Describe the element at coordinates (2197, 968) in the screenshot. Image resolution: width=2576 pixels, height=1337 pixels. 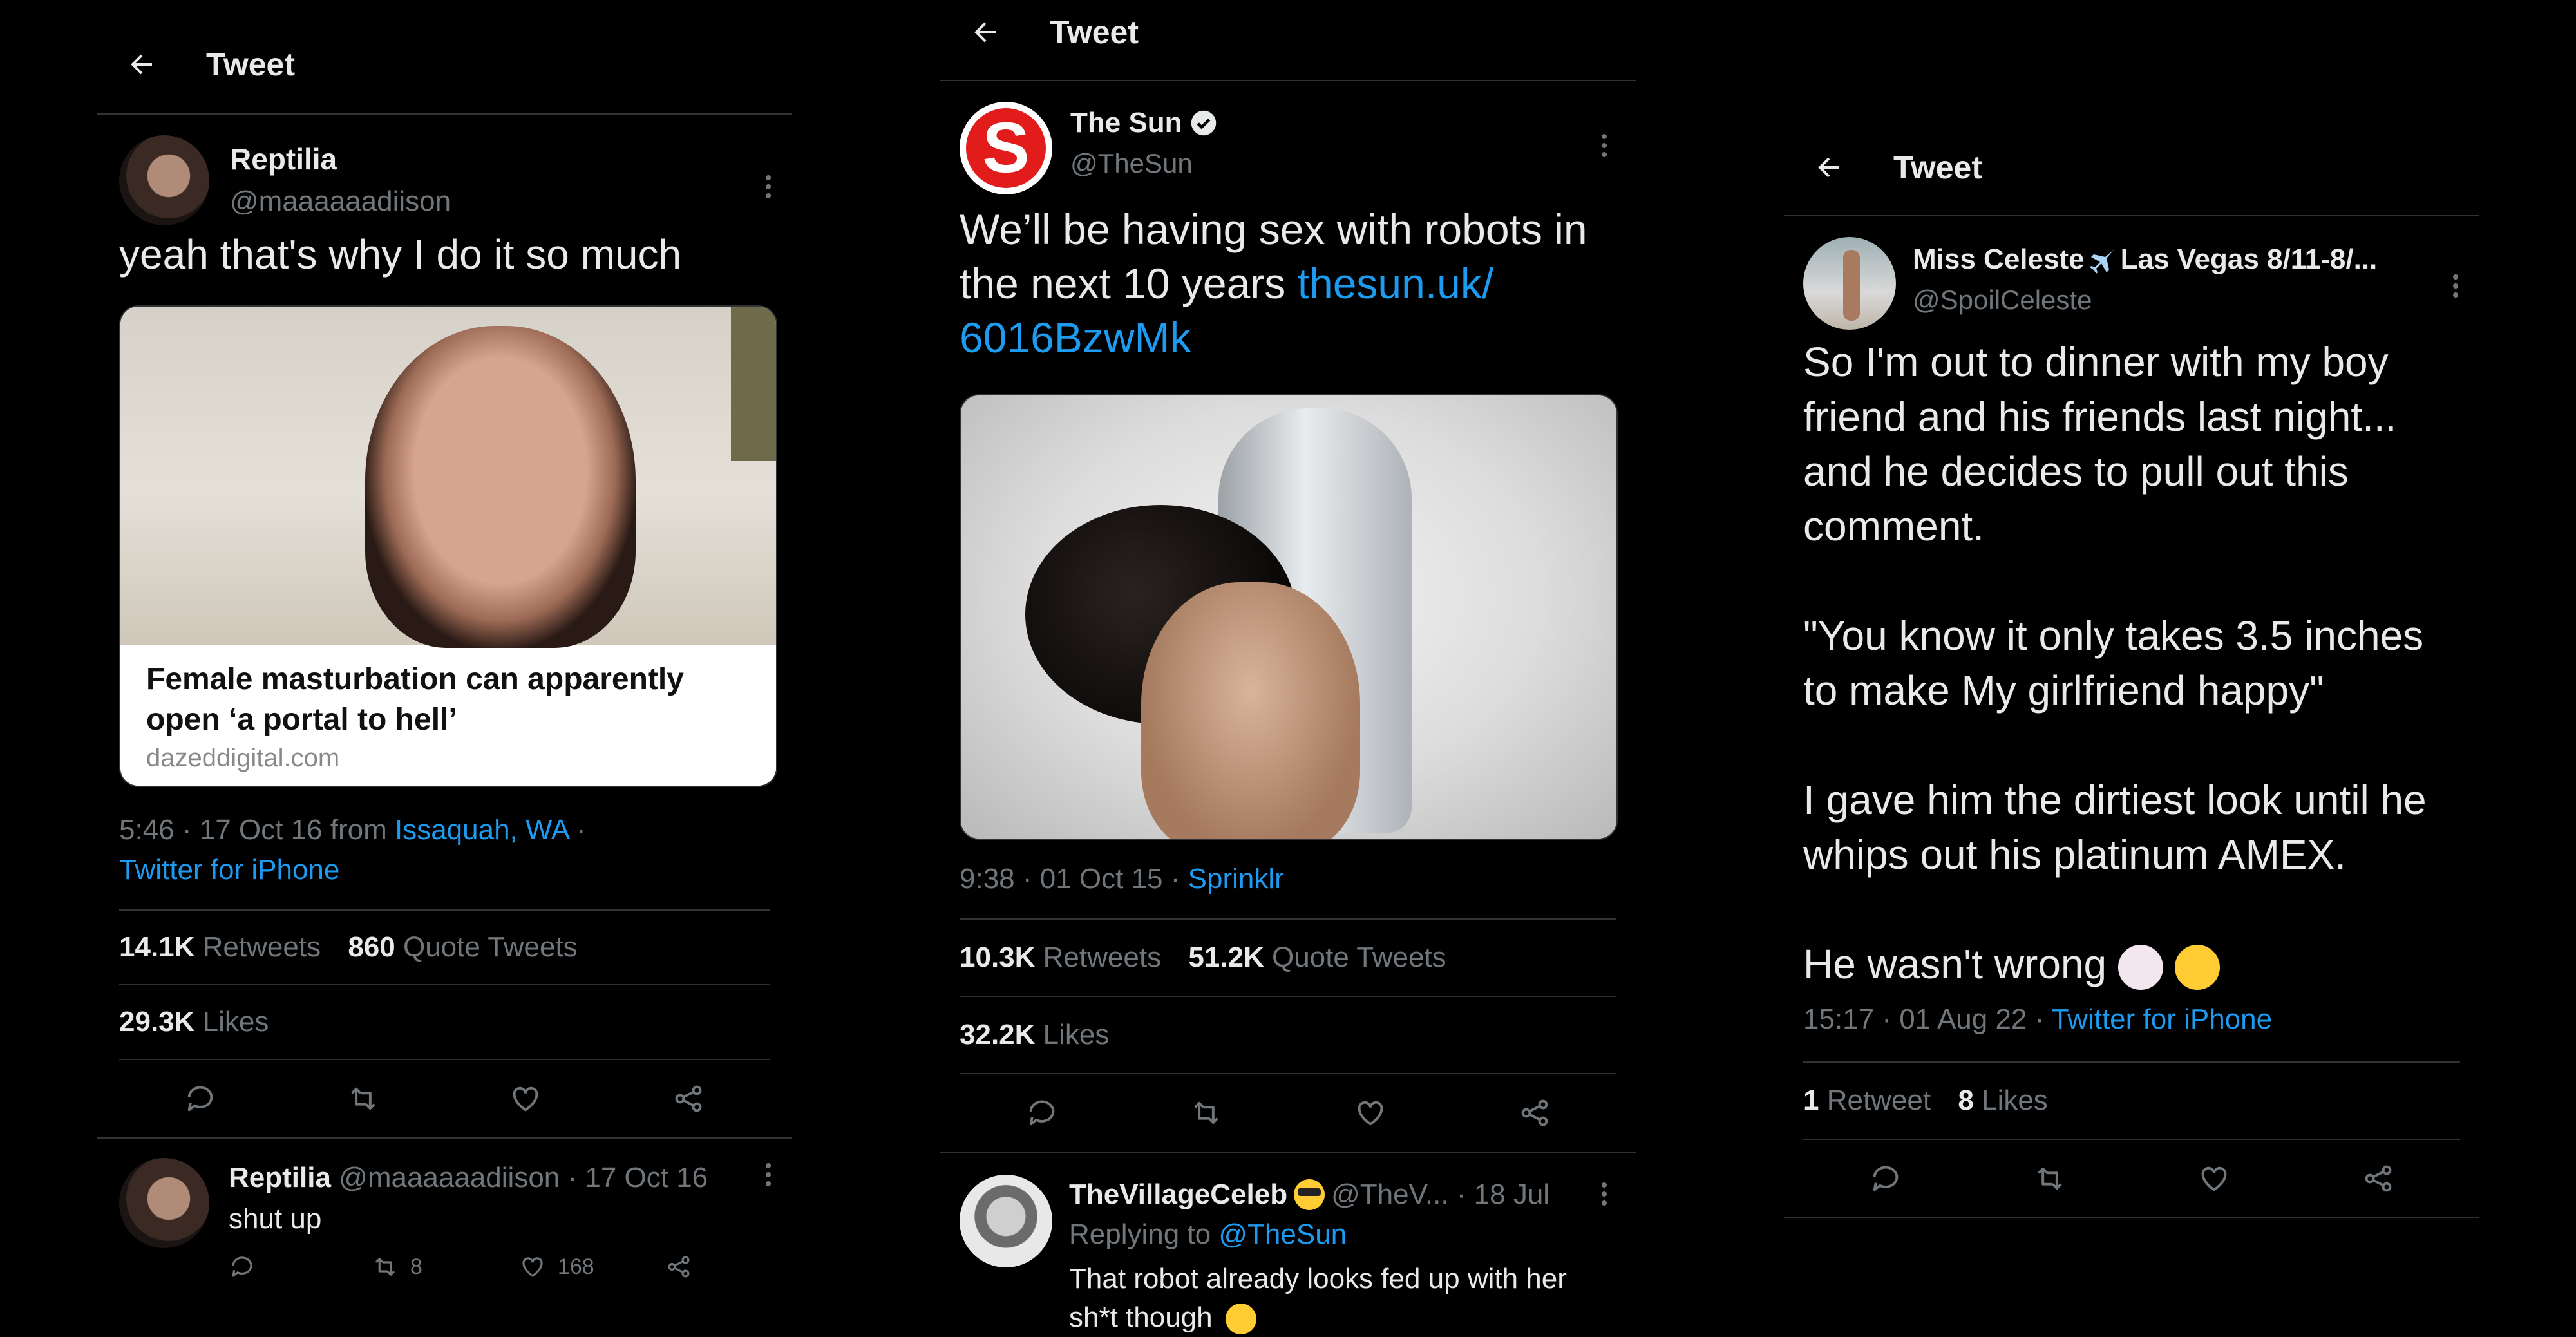
I see `tears-of-joy-emoji-icon` at that location.